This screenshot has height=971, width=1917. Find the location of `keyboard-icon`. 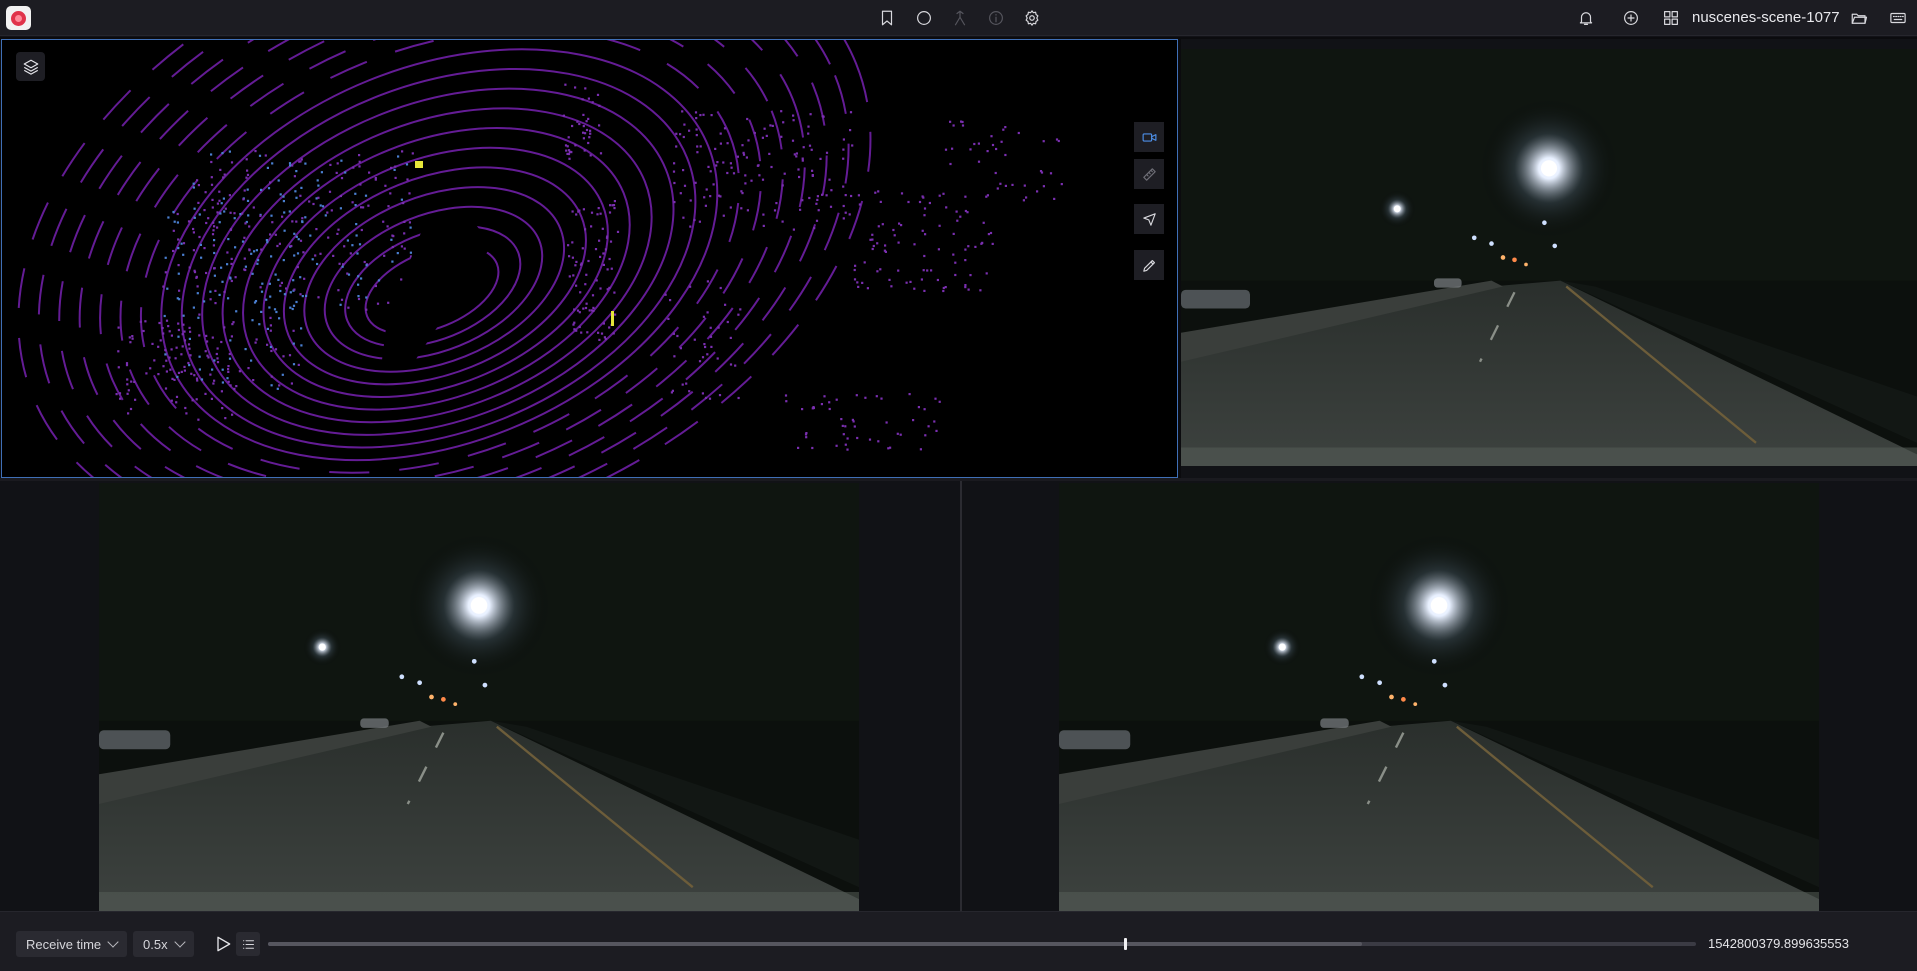

keyboard-icon is located at coordinates (1898, 18).